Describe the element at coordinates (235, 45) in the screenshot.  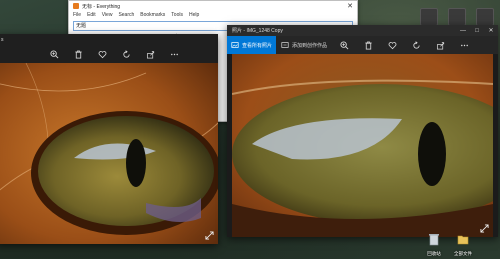
I see `photos-icon` at that location.